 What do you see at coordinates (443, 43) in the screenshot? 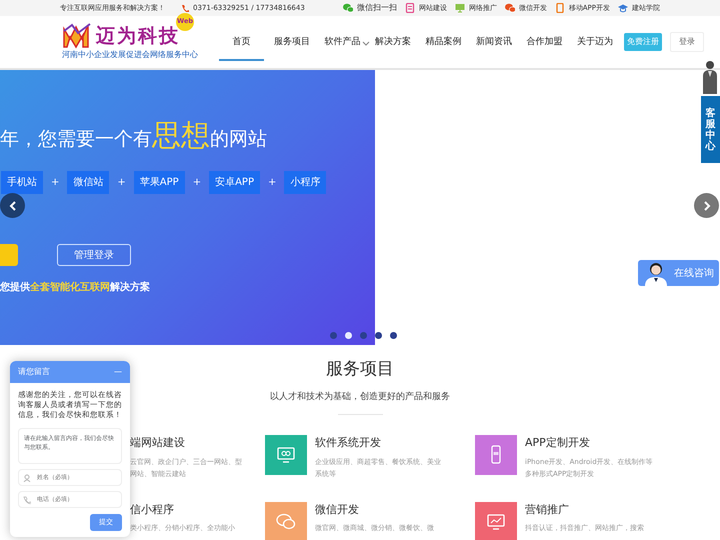
I see `nav-tab: 精品案例` at bounding box center [443, 43].